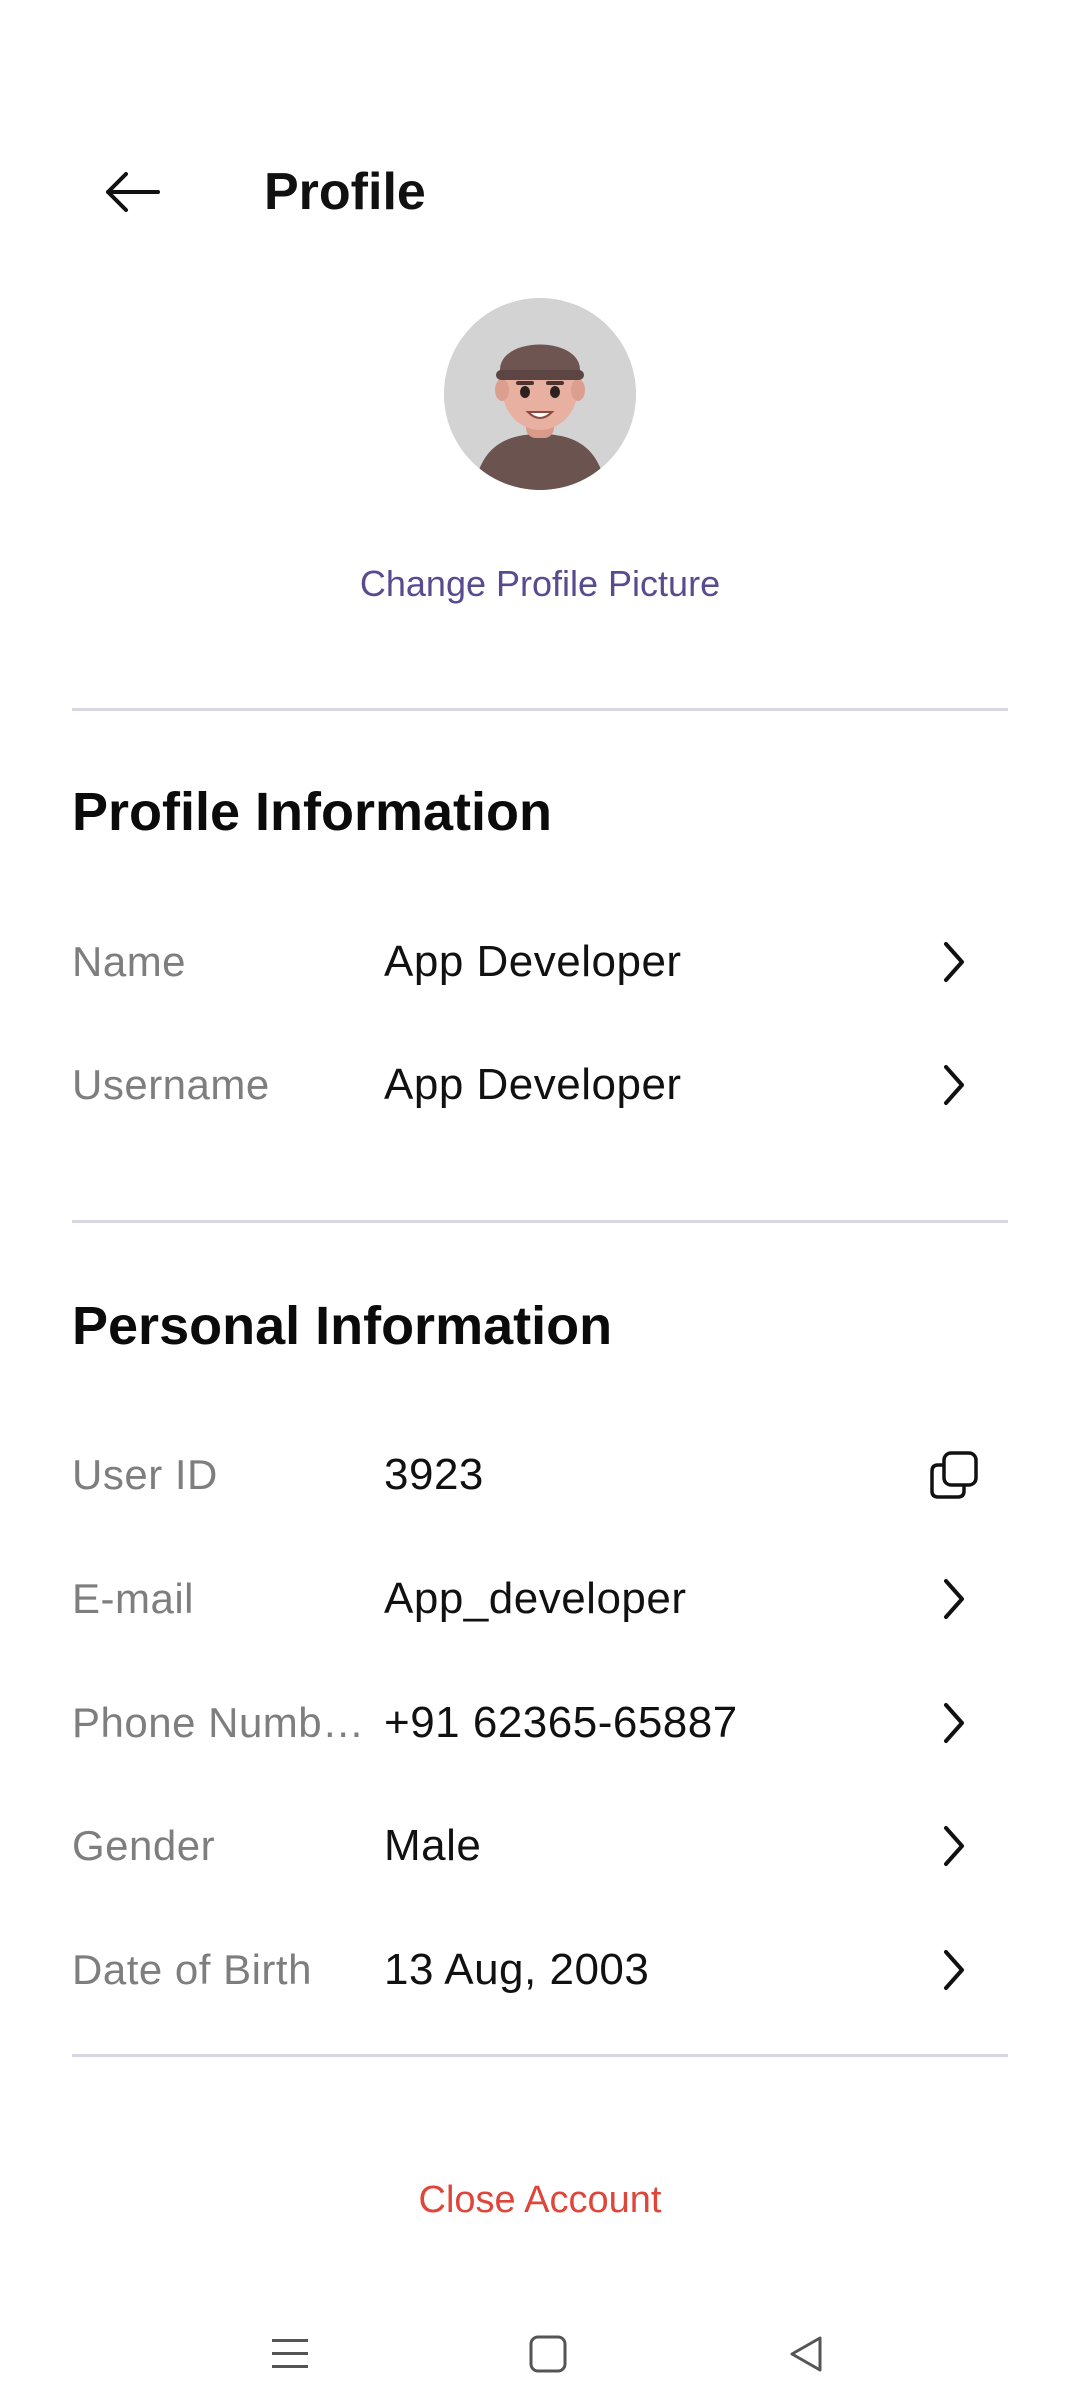  Describe the element at coordinates (145, 1474) in the screenshot. I see `row-label: User ID` at that location.